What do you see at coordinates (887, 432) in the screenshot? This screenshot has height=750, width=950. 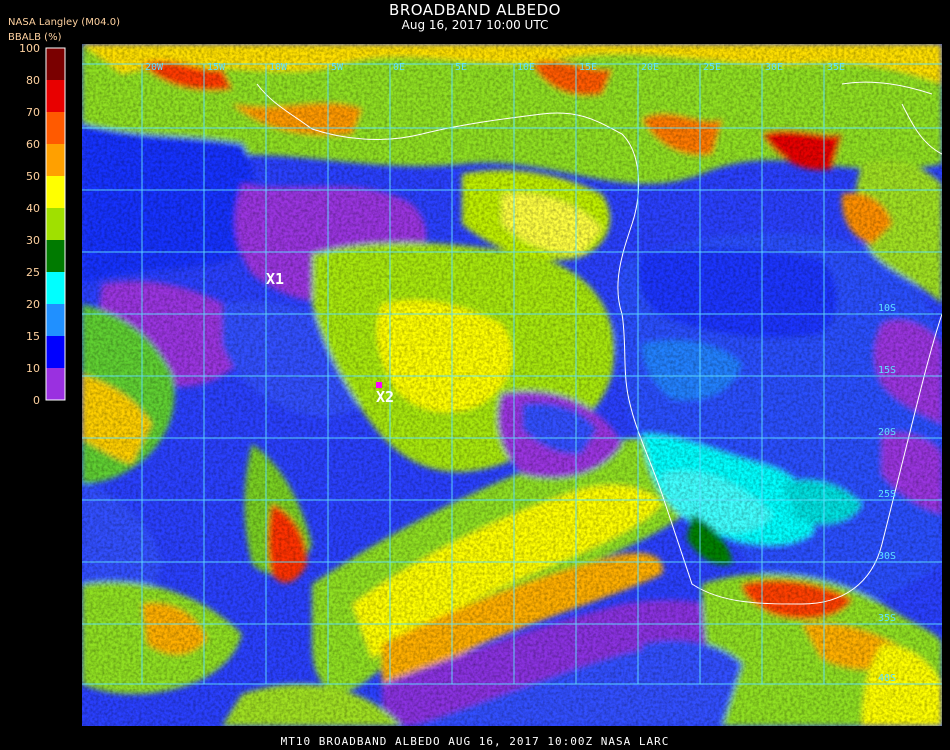 I see `latitude-label: 20S` at bounding box center [887, 432].